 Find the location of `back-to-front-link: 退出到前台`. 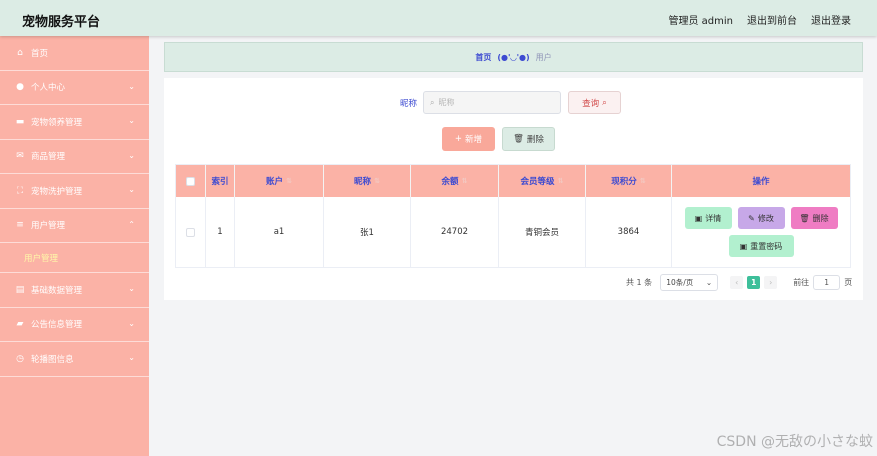

back-to-front-link: 退出到前台 is located at coordinates (772, 19).